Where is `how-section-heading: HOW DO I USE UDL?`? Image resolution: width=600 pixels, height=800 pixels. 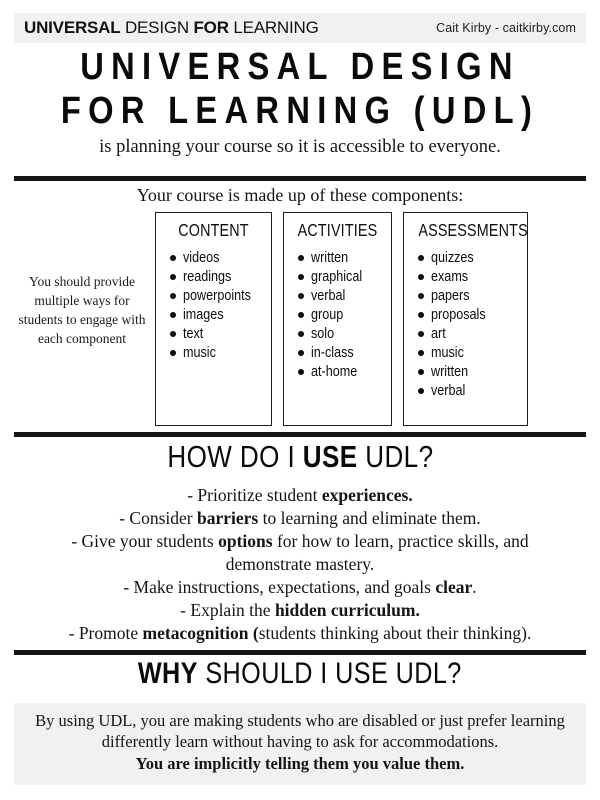
how-section-heading: HOW DO I USE UDL? is located at coordinates (300, 457).